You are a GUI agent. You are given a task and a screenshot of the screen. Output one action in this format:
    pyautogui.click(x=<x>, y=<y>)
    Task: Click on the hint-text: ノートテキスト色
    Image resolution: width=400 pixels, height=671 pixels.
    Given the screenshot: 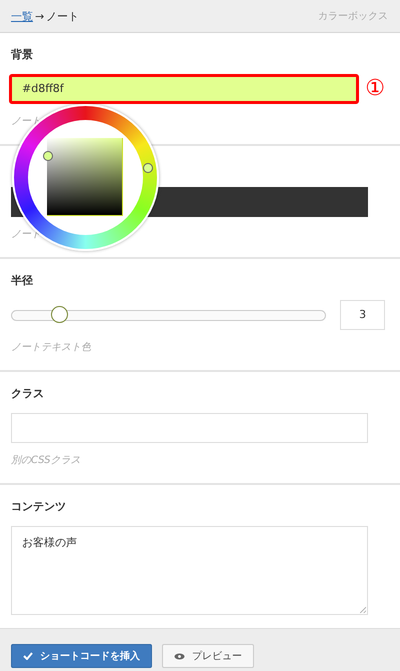 What is the action you would take?
    pyautogui.click(x=51, y=348)
    